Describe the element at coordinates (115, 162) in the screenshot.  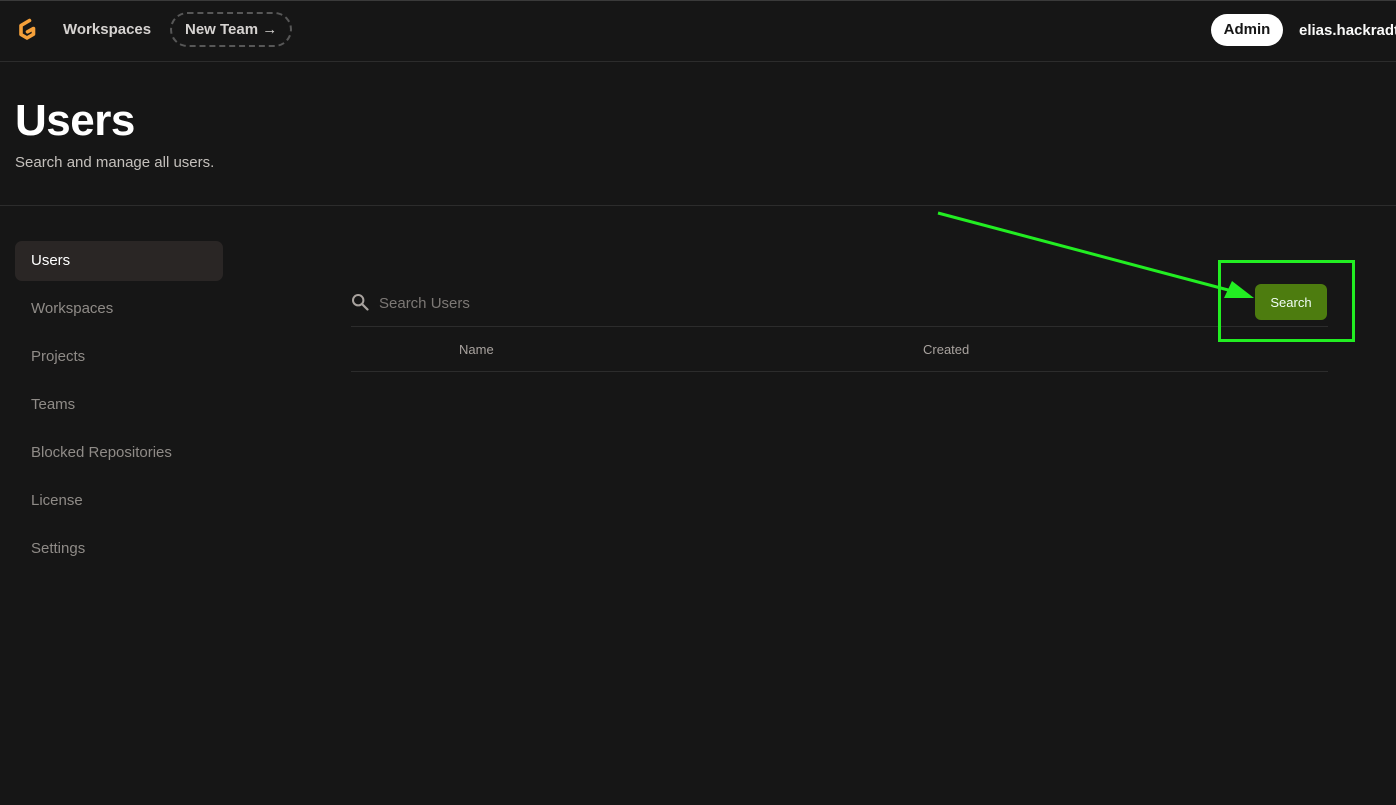
I see `page-subtitle: Search and manage all users.` at that location.